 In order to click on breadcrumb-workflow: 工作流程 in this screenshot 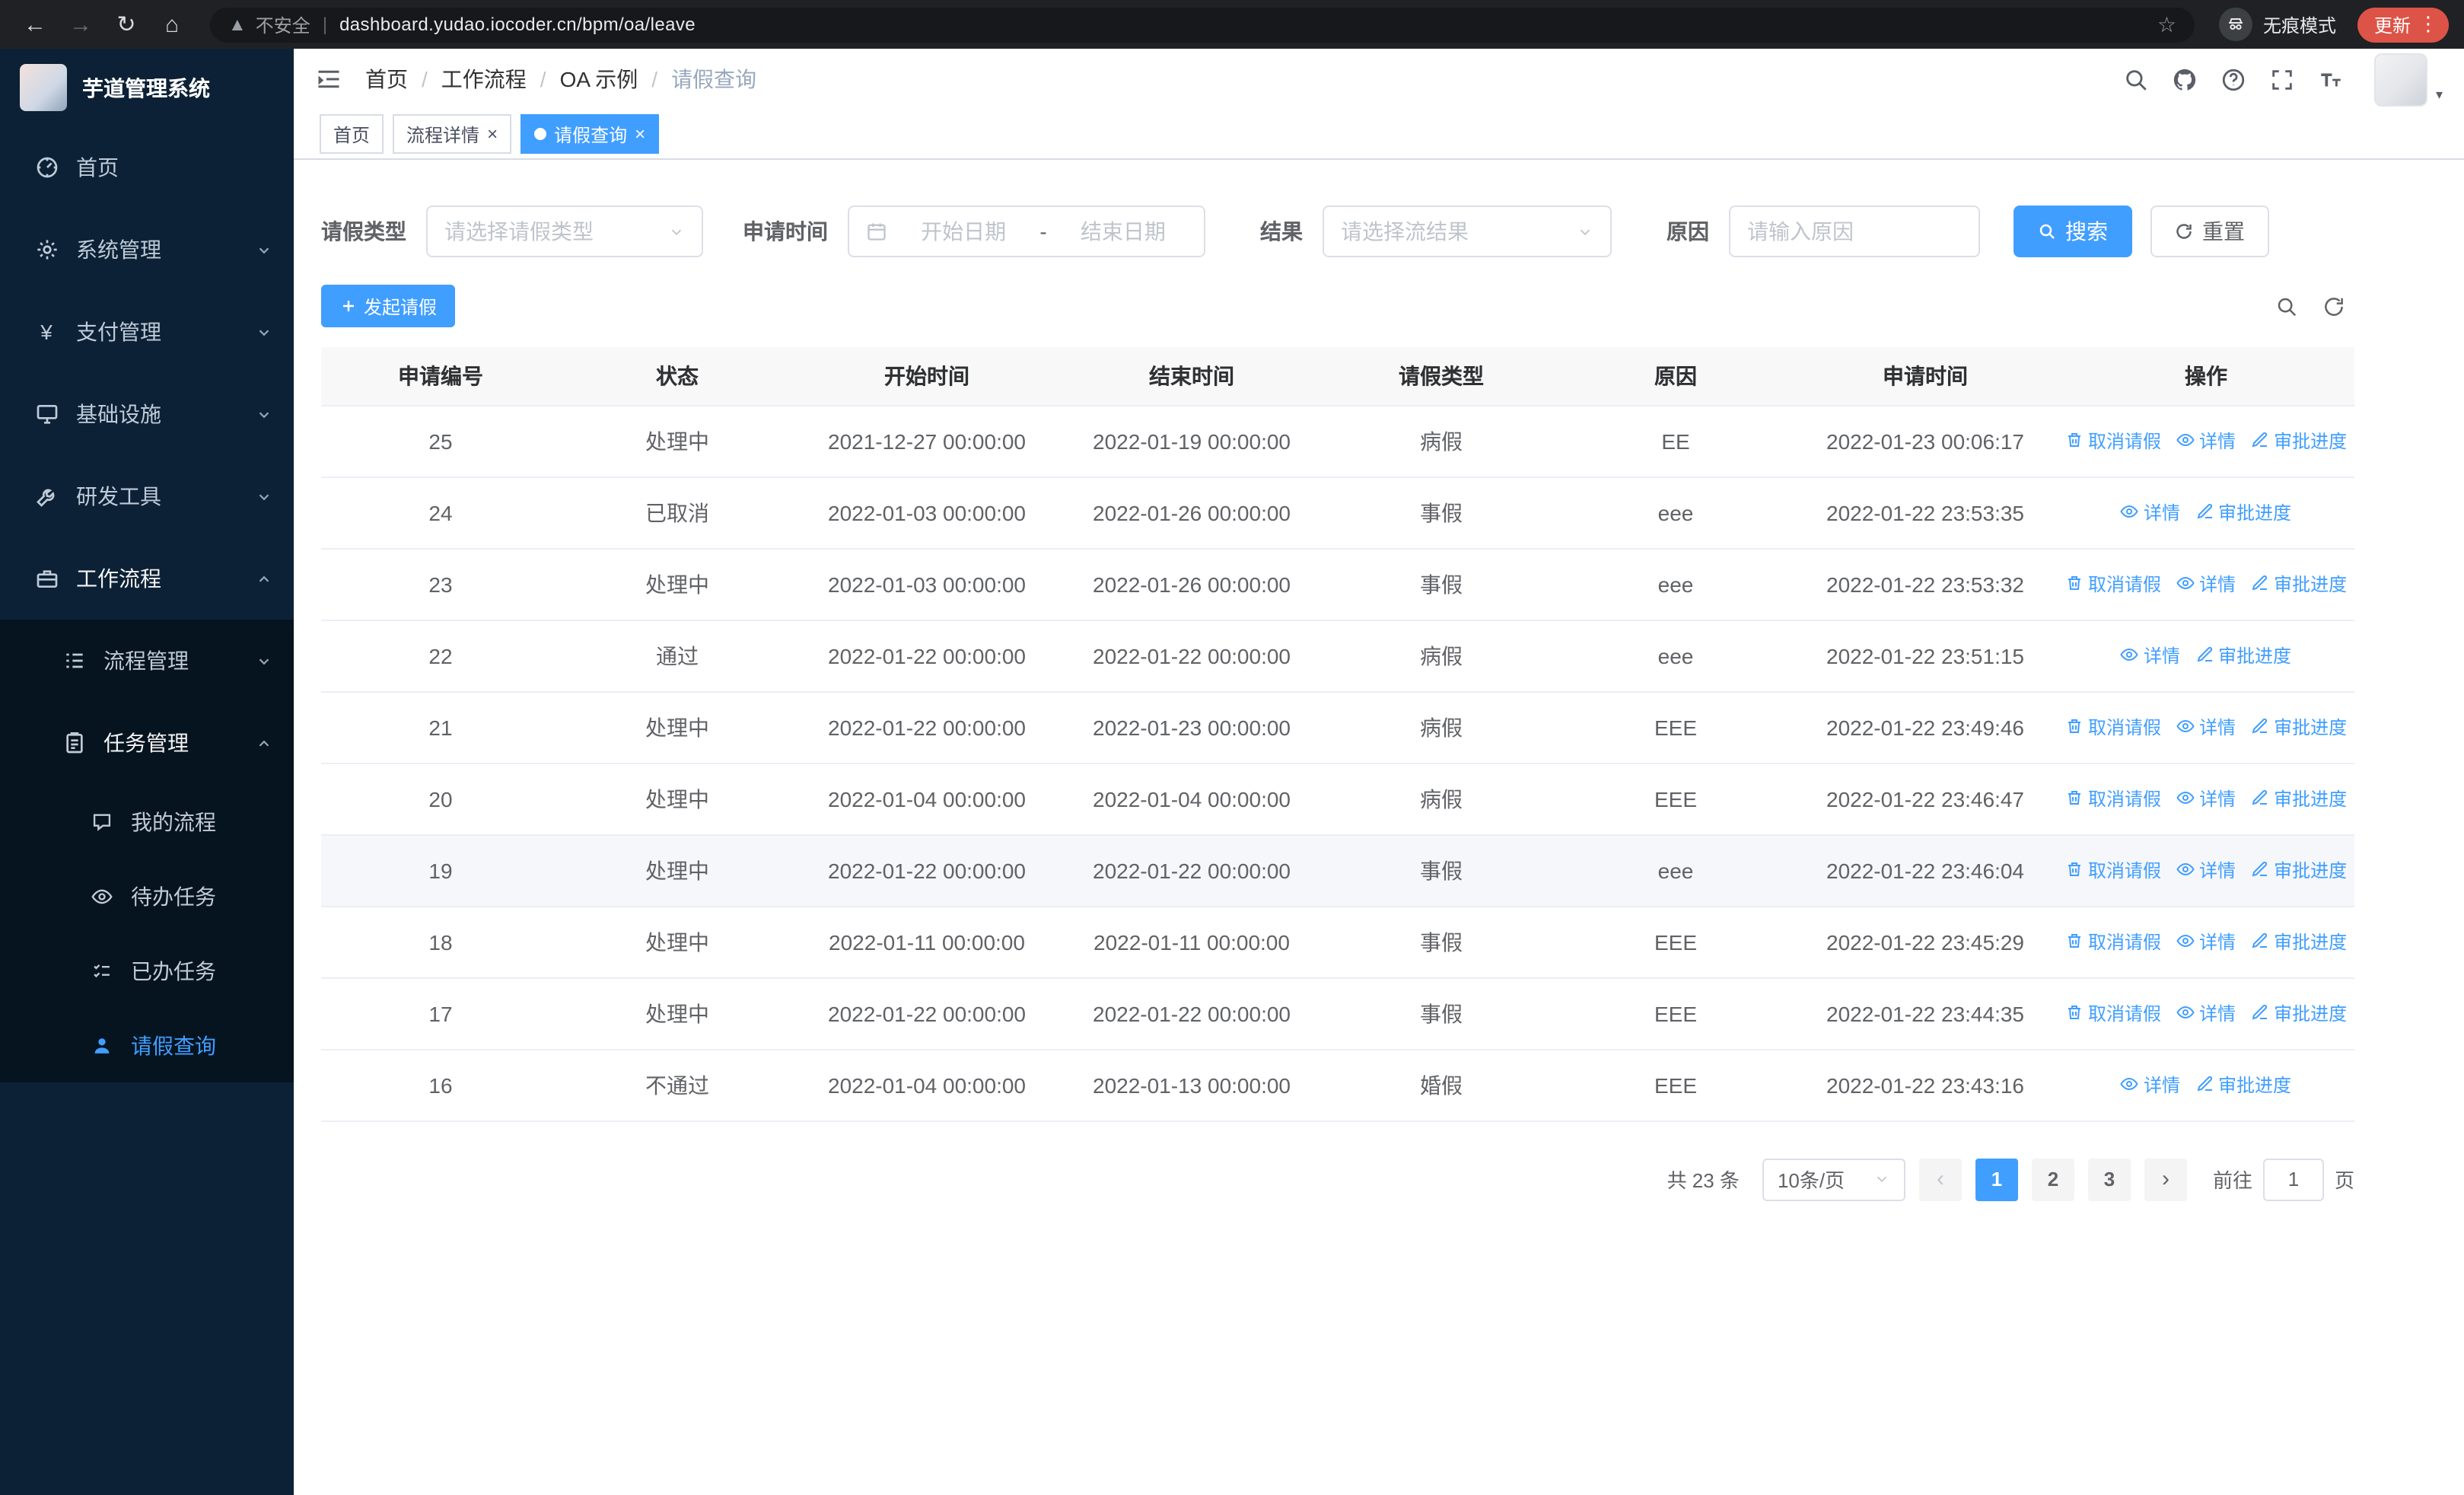, I will do `click(484, 79)`.